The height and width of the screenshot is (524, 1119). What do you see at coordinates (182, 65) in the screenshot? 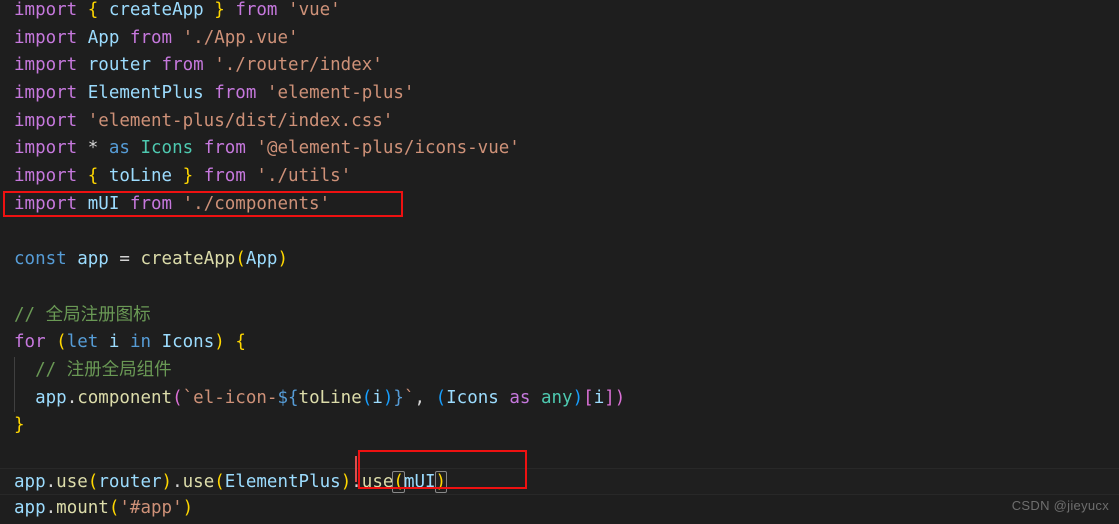
I see `token-keyword-from: from` at bounding box center [182, 65].